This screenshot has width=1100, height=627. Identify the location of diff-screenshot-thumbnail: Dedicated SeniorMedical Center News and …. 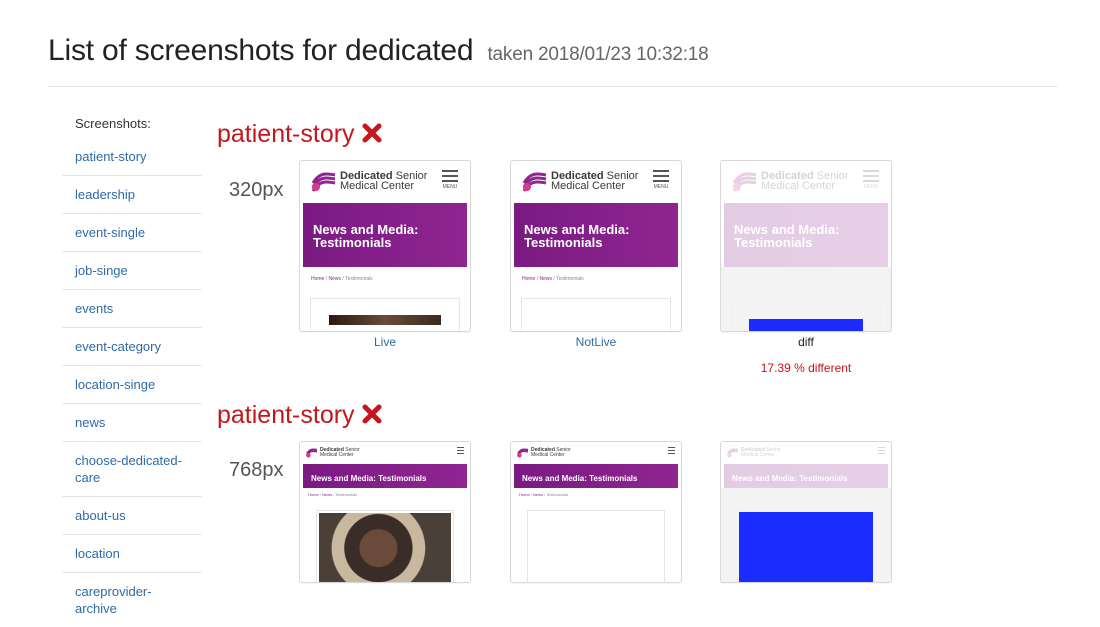
(806, 512).